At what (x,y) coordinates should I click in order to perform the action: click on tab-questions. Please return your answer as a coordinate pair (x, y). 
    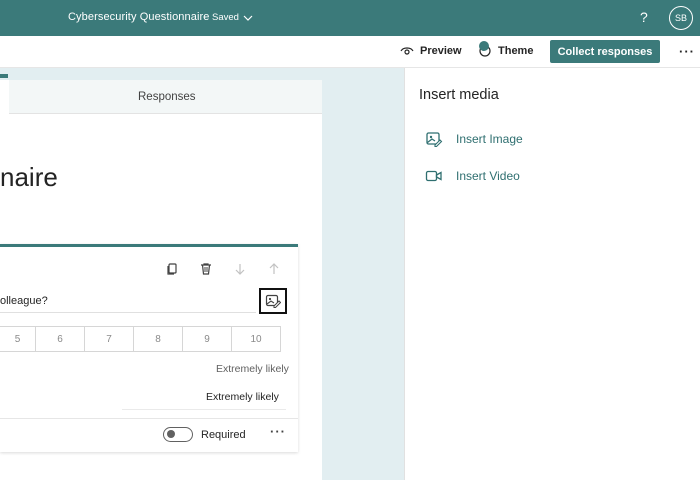
    Looking at the image, I should click on (4, 97).